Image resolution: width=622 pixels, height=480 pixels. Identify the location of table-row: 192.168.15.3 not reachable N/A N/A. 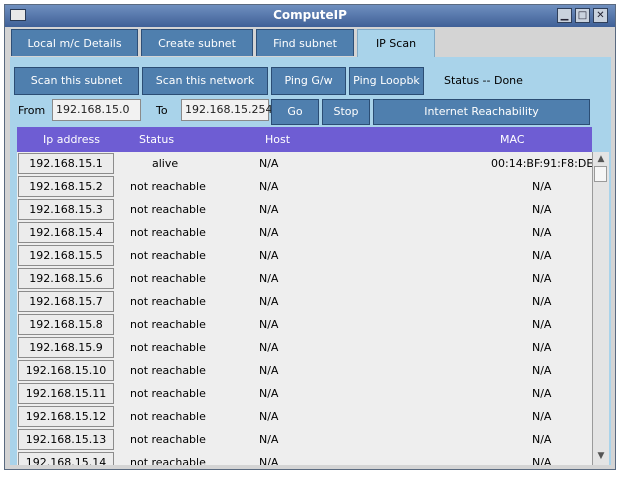
(304, 209).